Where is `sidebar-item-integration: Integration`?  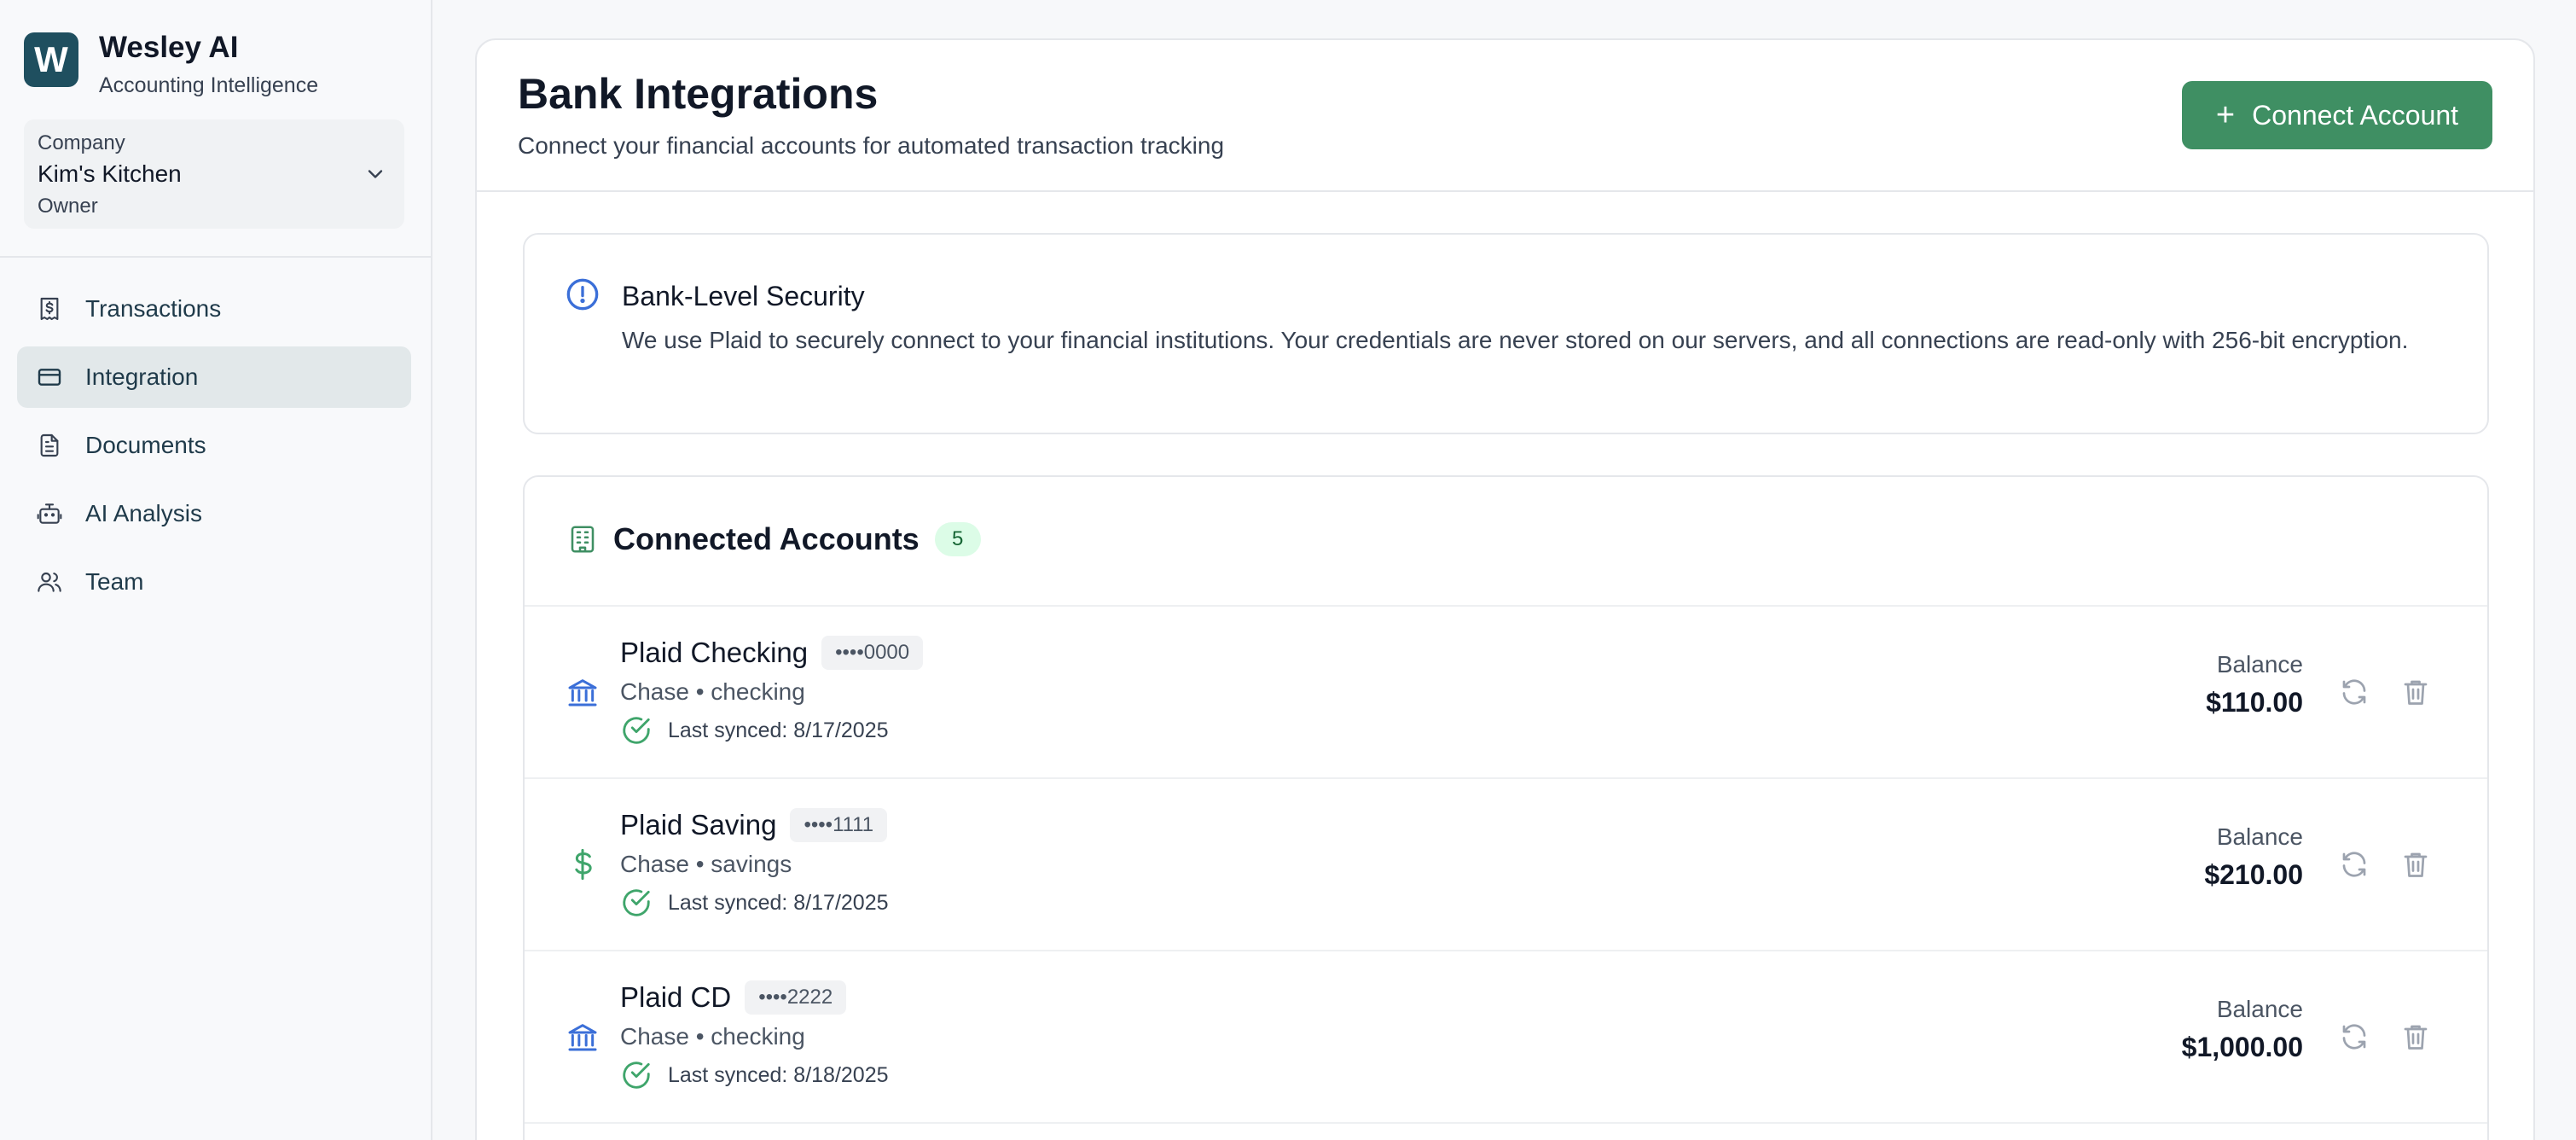
sidebar-item-integration: Integration is located at coordinates (214, 377).